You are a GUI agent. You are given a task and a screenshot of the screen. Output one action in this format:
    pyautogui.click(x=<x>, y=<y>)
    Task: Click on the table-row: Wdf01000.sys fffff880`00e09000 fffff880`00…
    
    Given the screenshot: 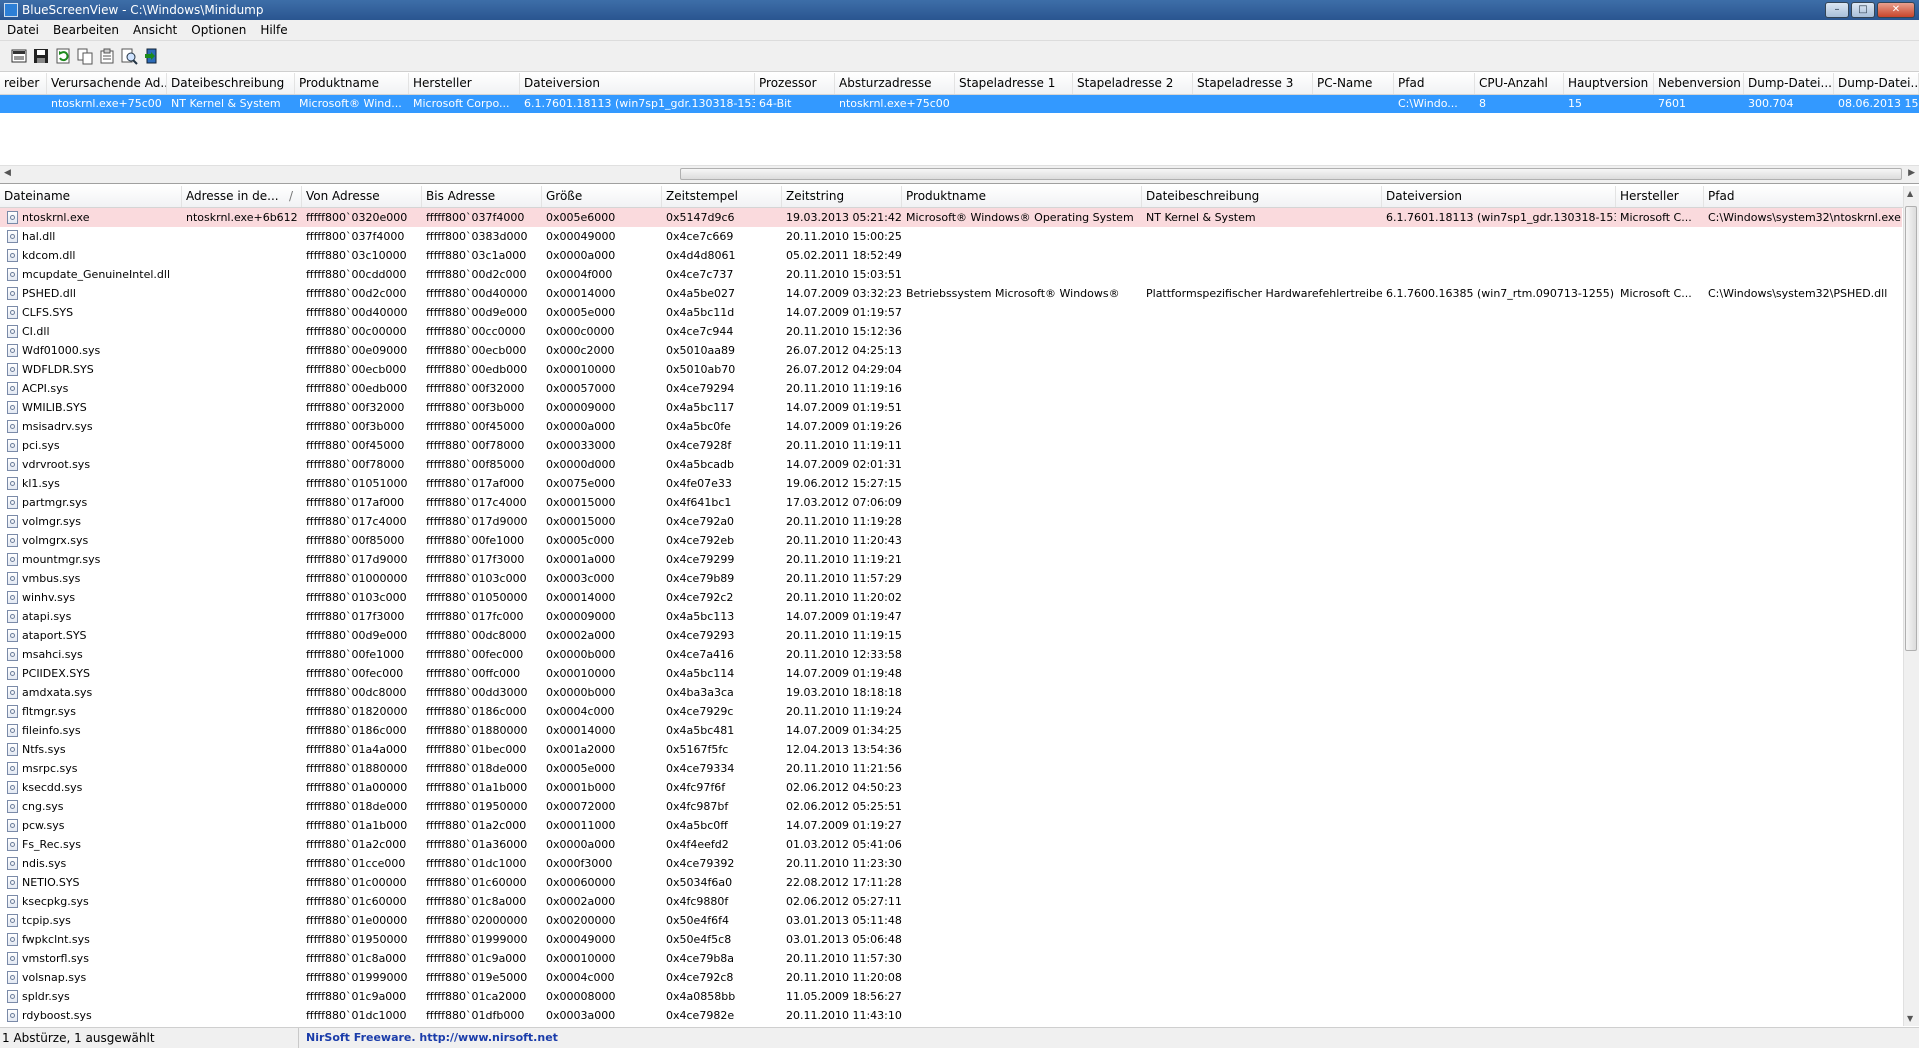 What is the action you would take?
    pyautogui.click(x=951, y=350)
    